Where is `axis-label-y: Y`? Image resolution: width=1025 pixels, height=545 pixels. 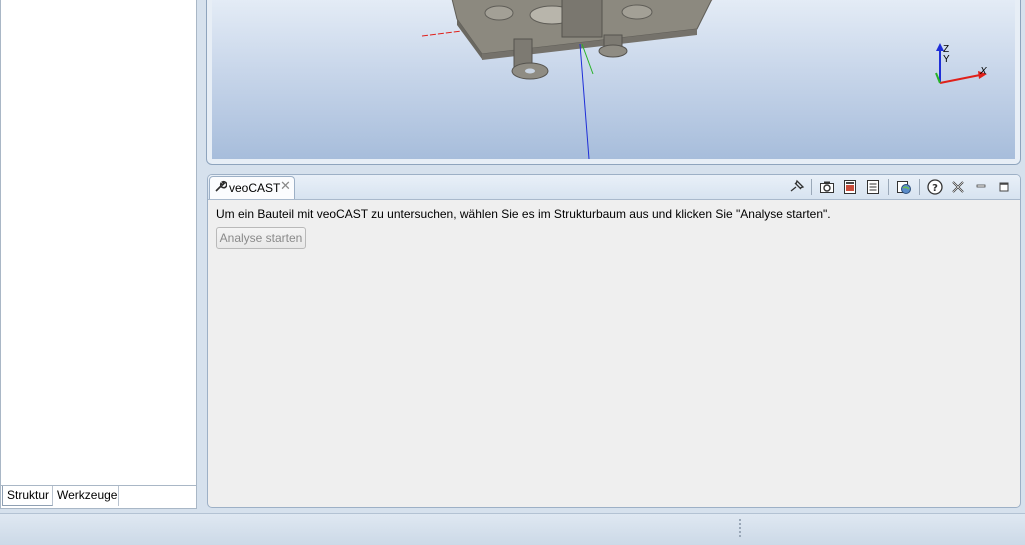 axis-label-y: Y is located at coordinates (946, 59).